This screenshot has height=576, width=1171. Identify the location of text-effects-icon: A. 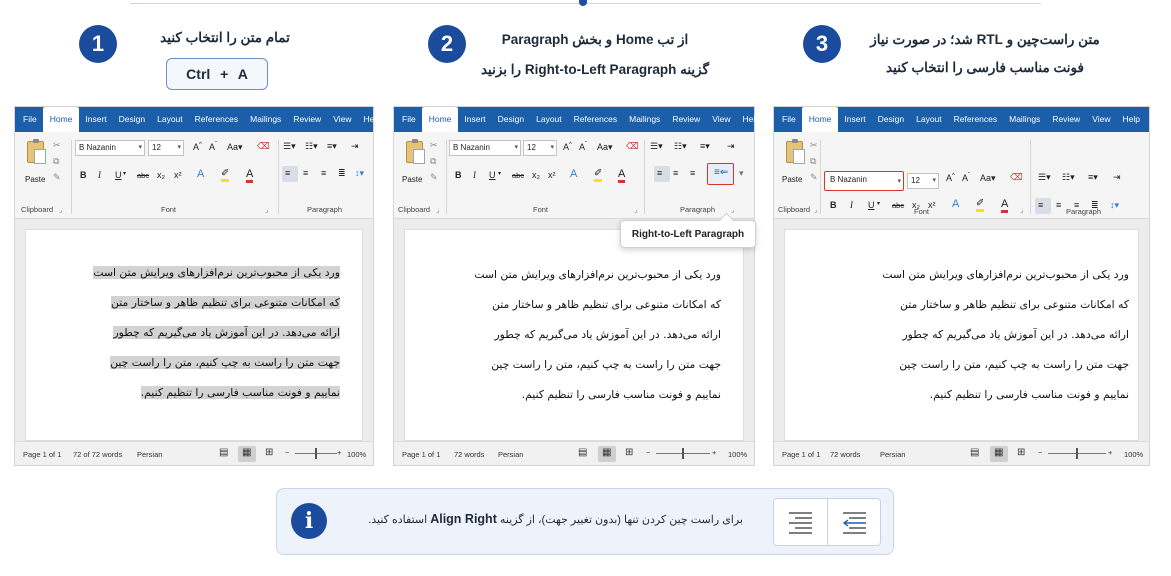
(573, 174).